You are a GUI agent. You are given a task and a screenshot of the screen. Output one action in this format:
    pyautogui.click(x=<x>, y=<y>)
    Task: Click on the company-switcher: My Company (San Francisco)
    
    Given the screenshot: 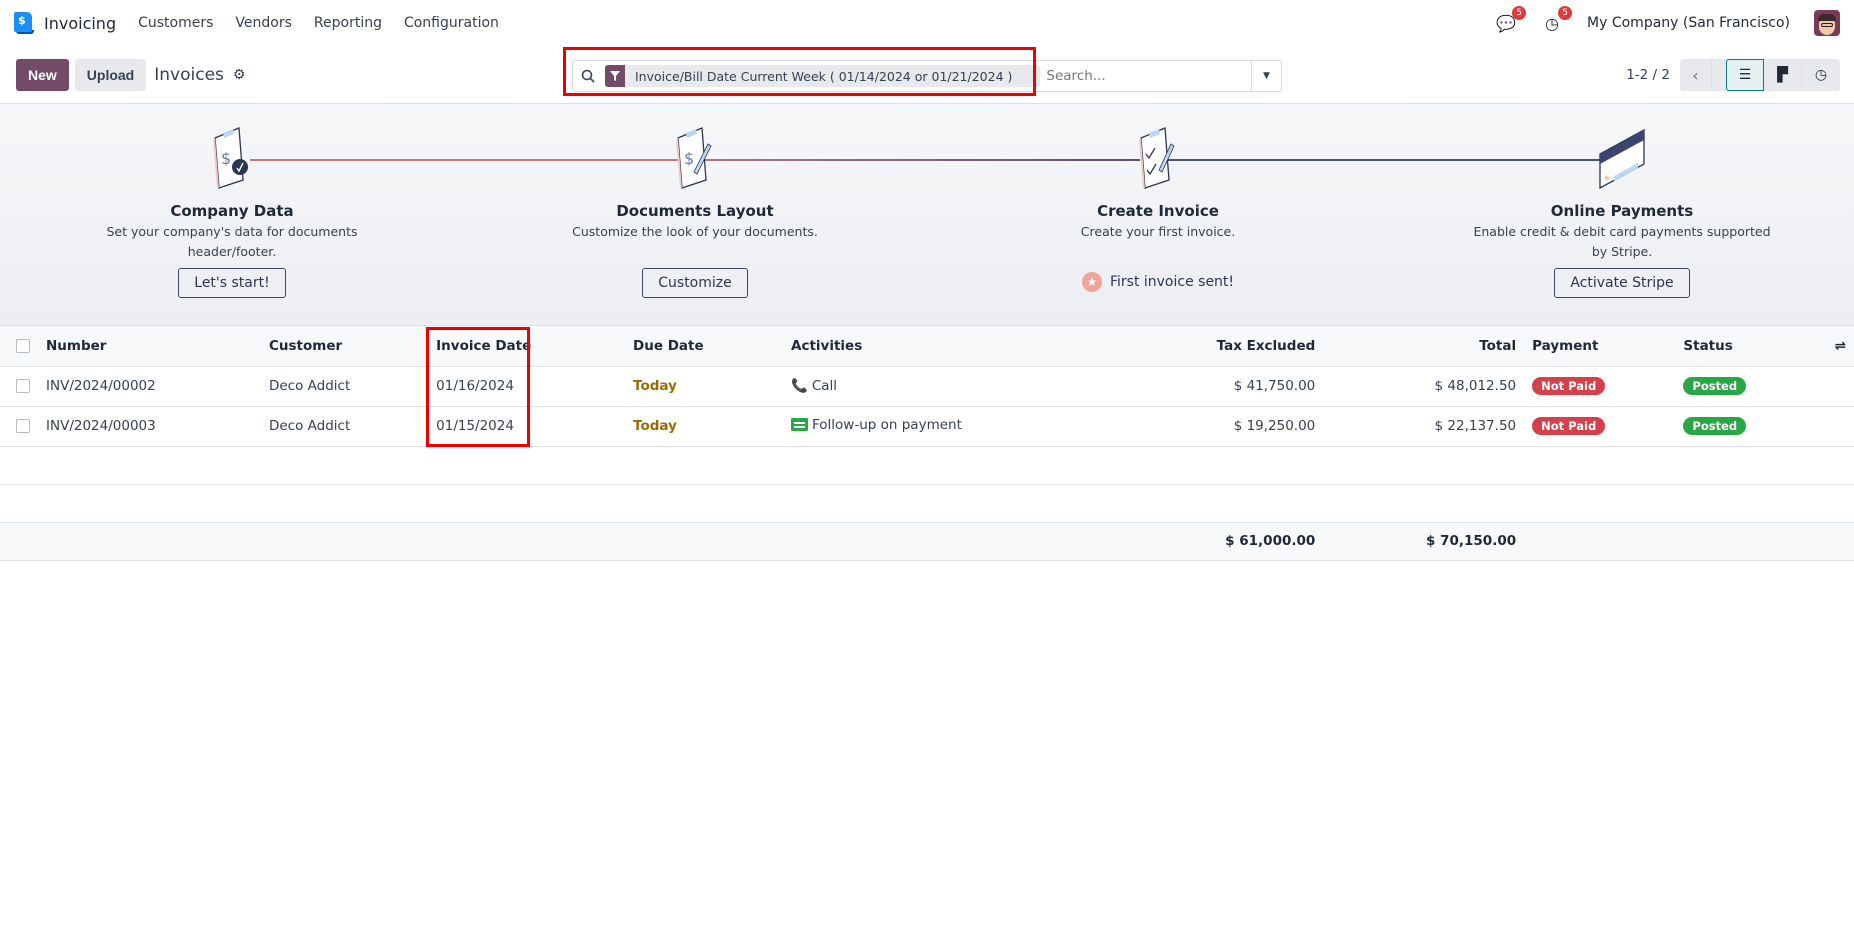 What is the action you would take?
    pyautogui.click(x=1688, y=23)
    